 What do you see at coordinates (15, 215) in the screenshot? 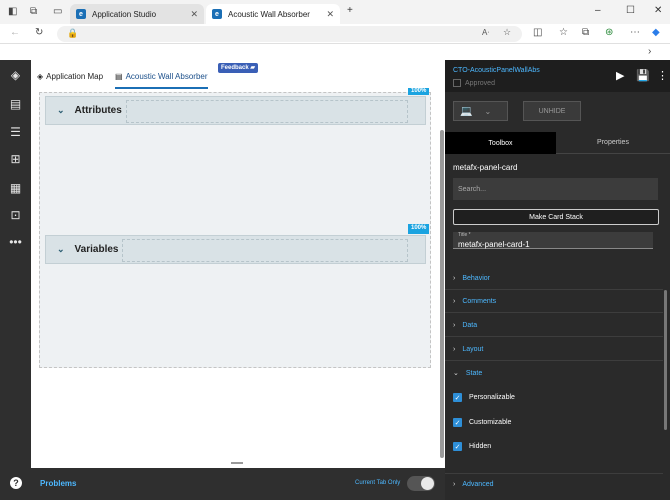
I see `code-icon: ⊡` at bounding box center [15, 215].